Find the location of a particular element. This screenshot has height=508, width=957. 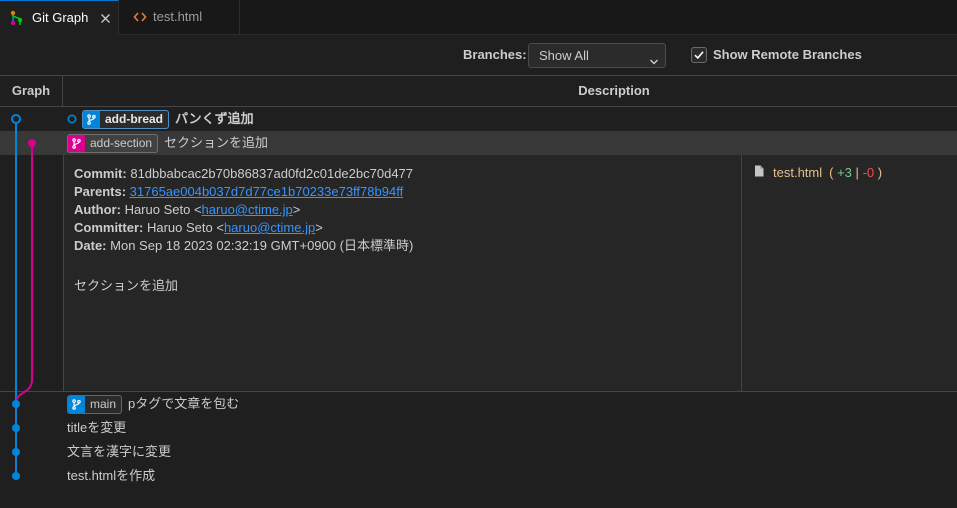

commit-row: test.htmlを作成 is located at coordinates (478, 476).